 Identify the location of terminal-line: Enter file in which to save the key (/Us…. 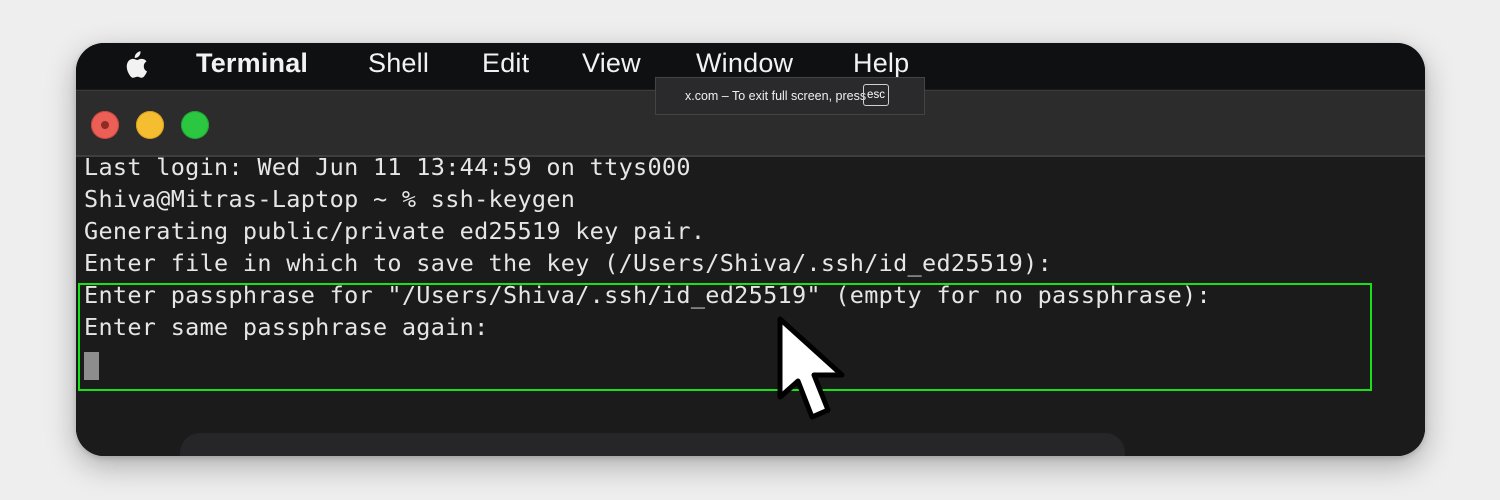
(568, 263).